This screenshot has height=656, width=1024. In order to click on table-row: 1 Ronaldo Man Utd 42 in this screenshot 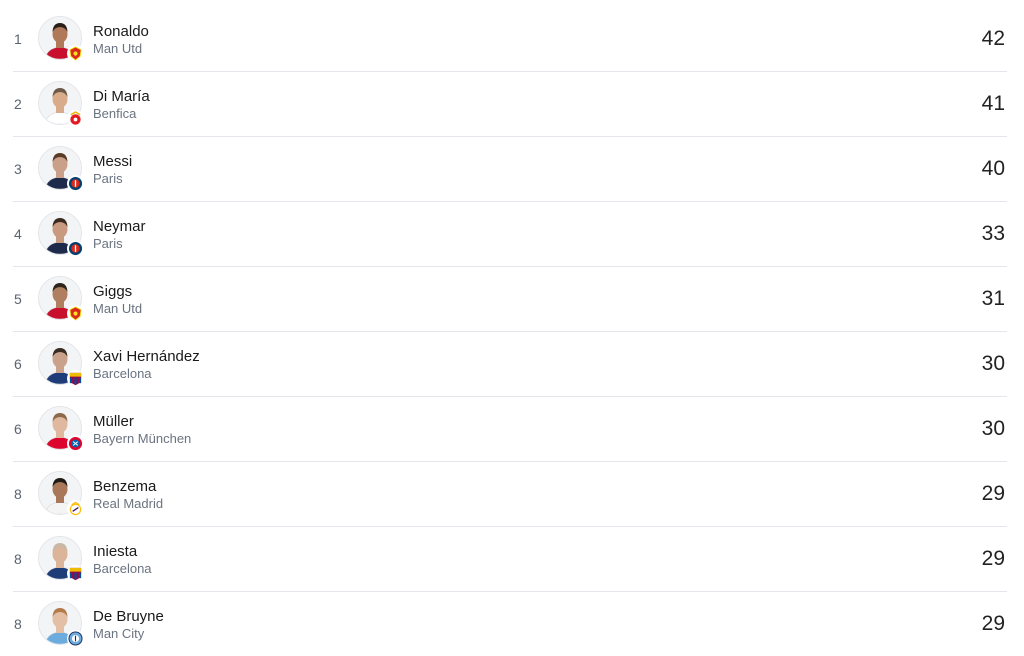, I will do `click(510, 39)`.